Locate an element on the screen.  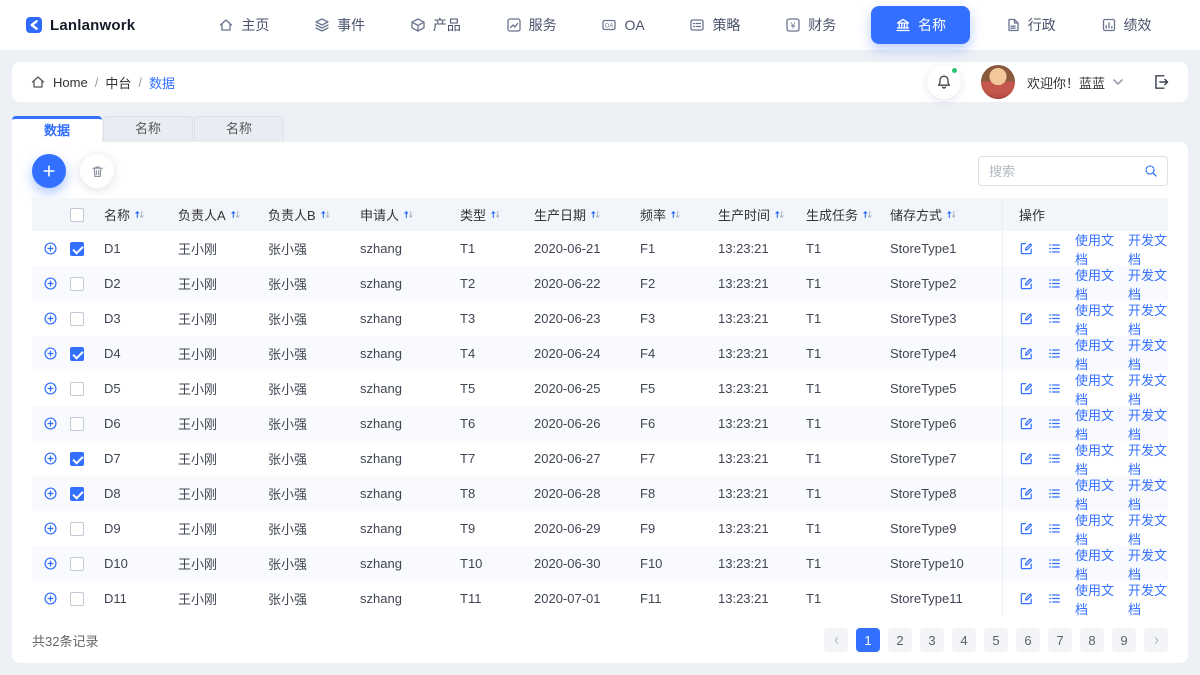
nav-item-performance: 绩效 is located at coordinates (1126, 25).